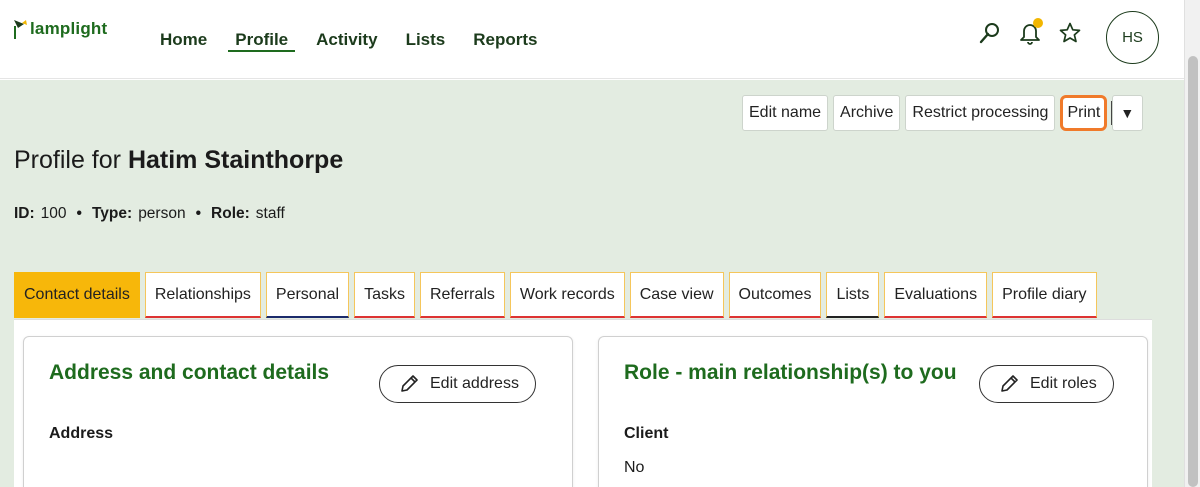  I want to click on tab-outcomes: Outcomes, so click(775, 295).